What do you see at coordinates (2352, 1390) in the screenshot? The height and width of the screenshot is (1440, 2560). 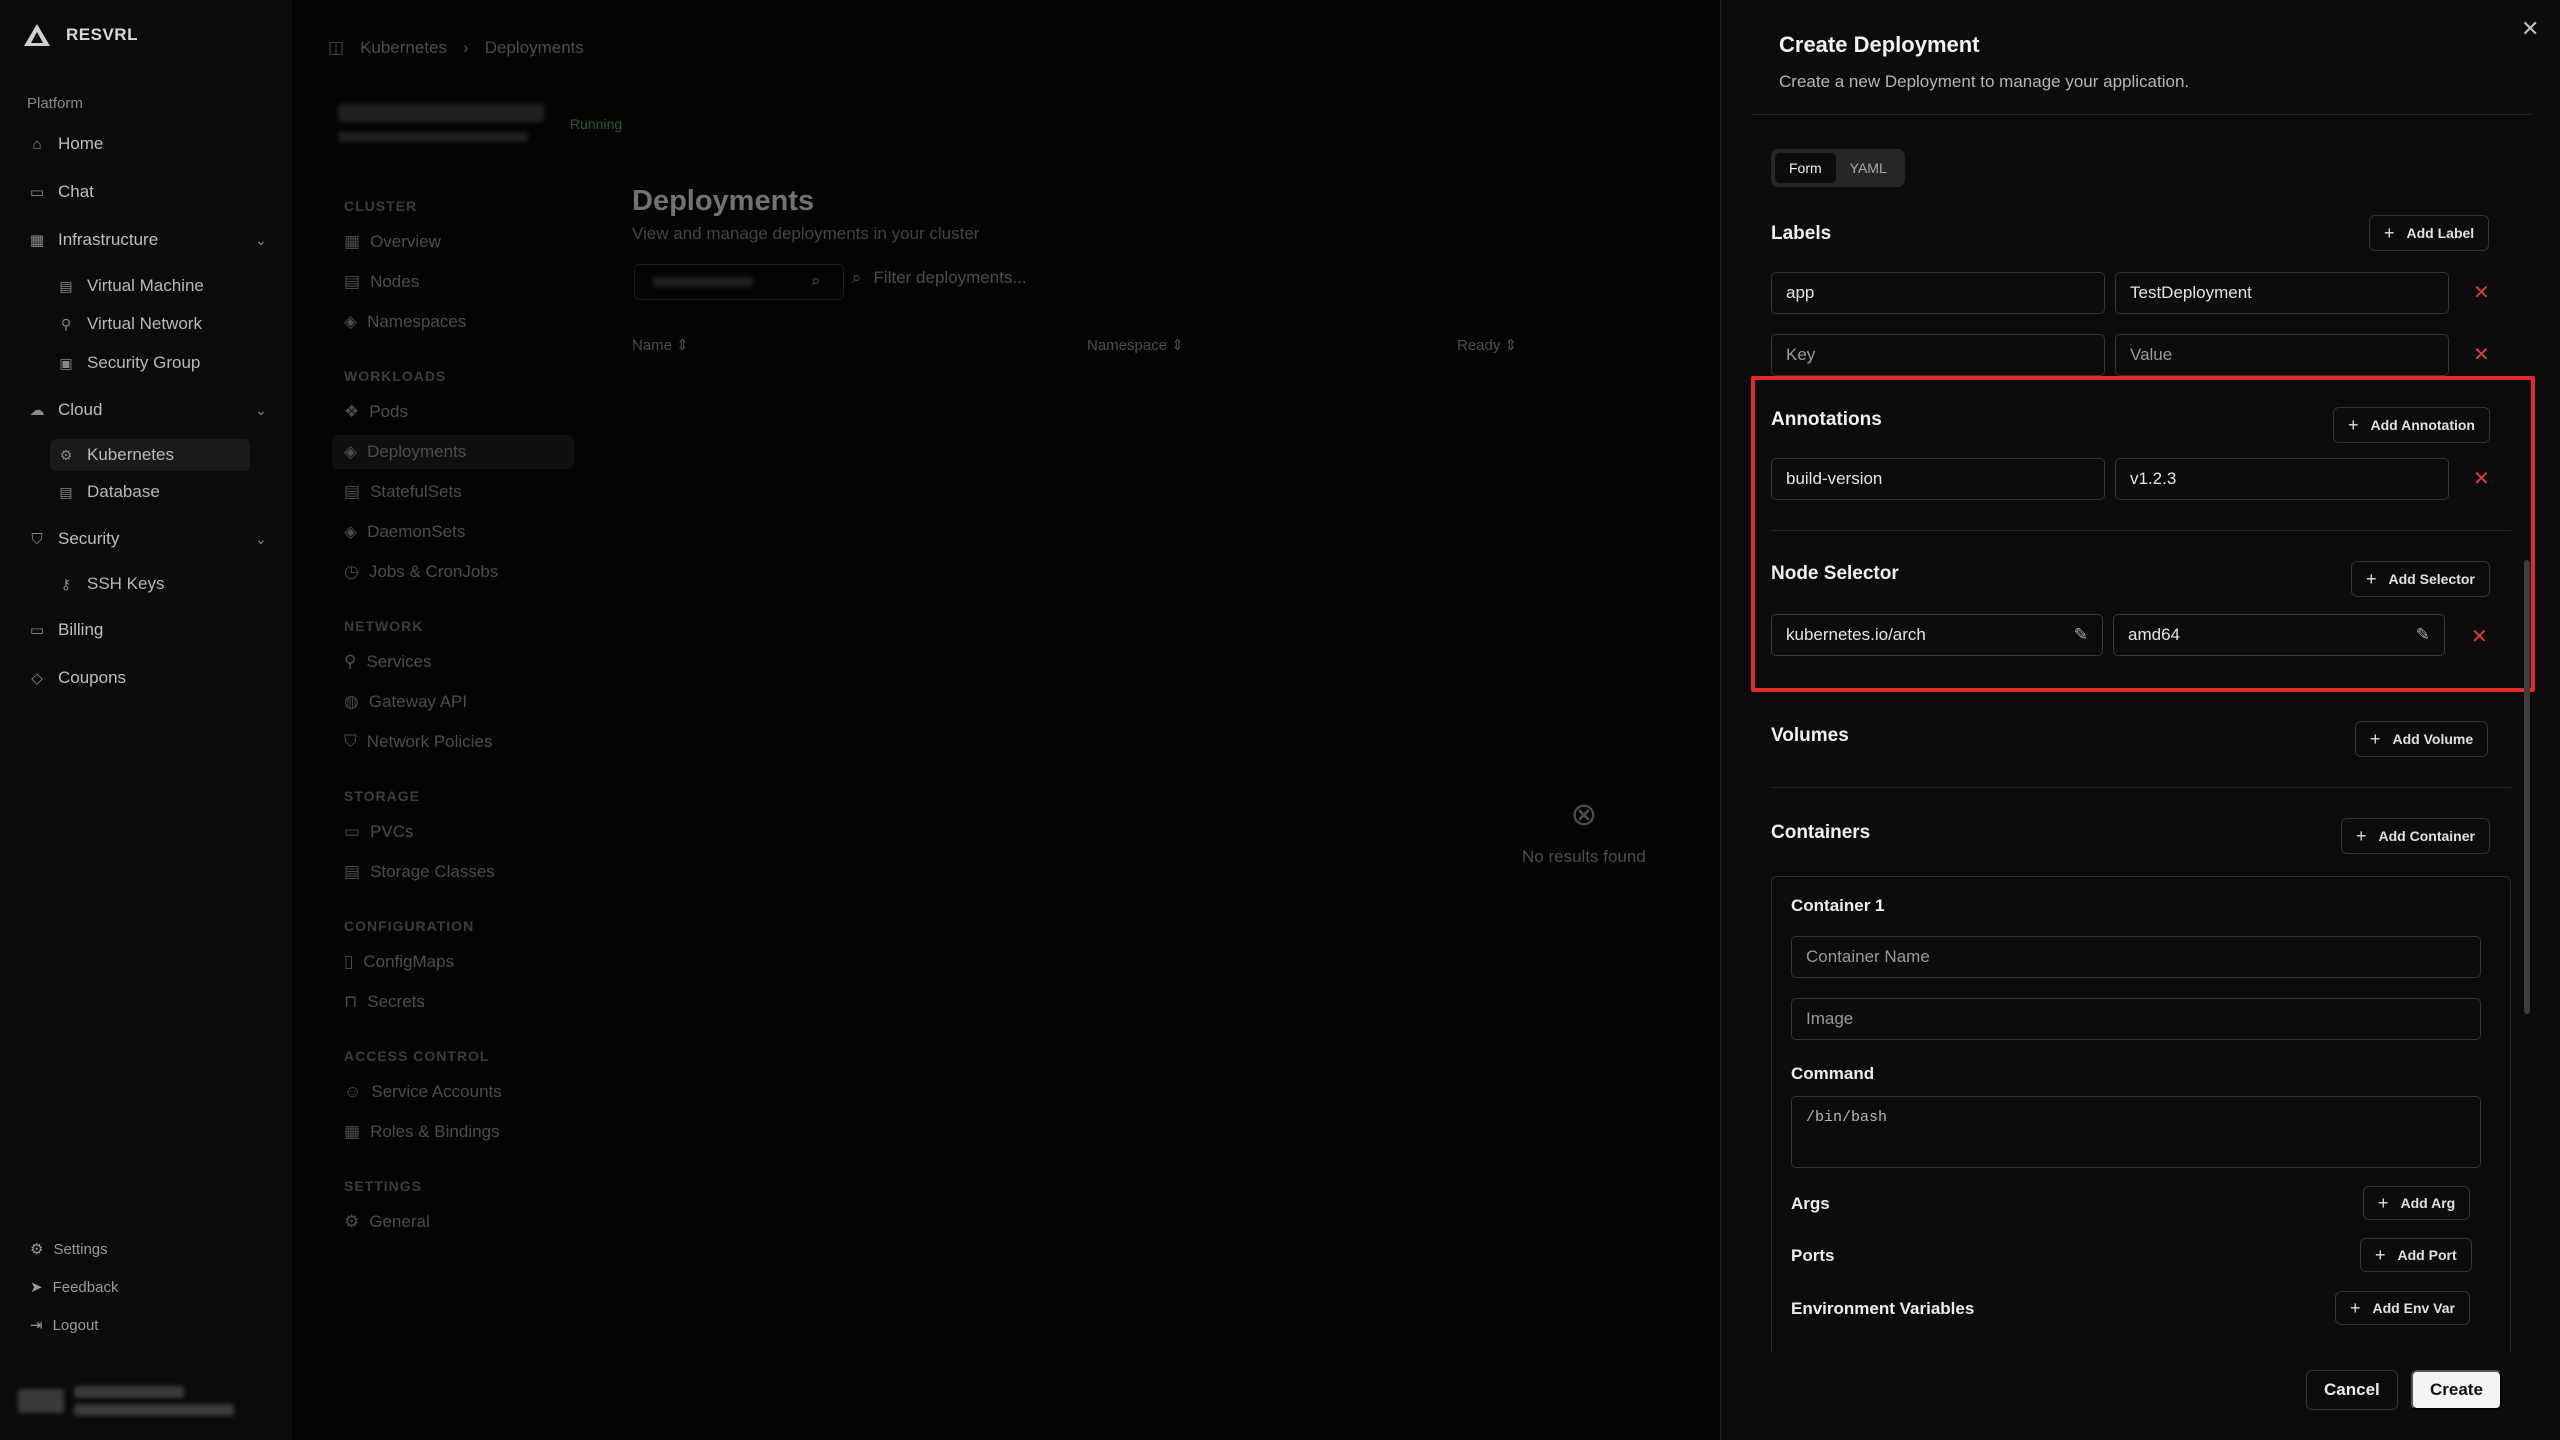 I see `cancel-button: Cancel` at bounding box center [2352, 1390].